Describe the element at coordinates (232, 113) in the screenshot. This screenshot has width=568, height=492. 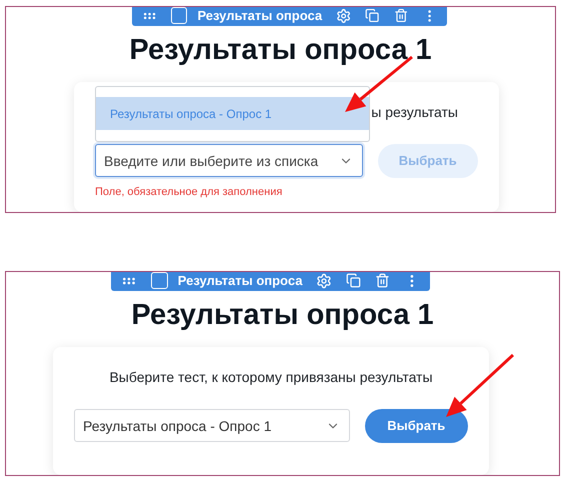
I see `dropdown-option: Результаты опроса - Опрос 1` at that location.